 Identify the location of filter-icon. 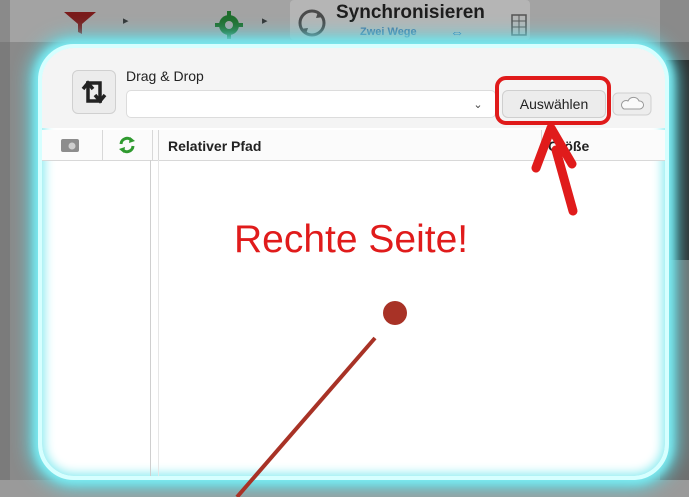
(80, 23).